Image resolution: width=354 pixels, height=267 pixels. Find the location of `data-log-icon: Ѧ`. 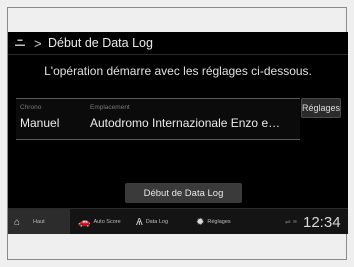

data-log-icon: Ѧ is located at coordinates (139, 222).